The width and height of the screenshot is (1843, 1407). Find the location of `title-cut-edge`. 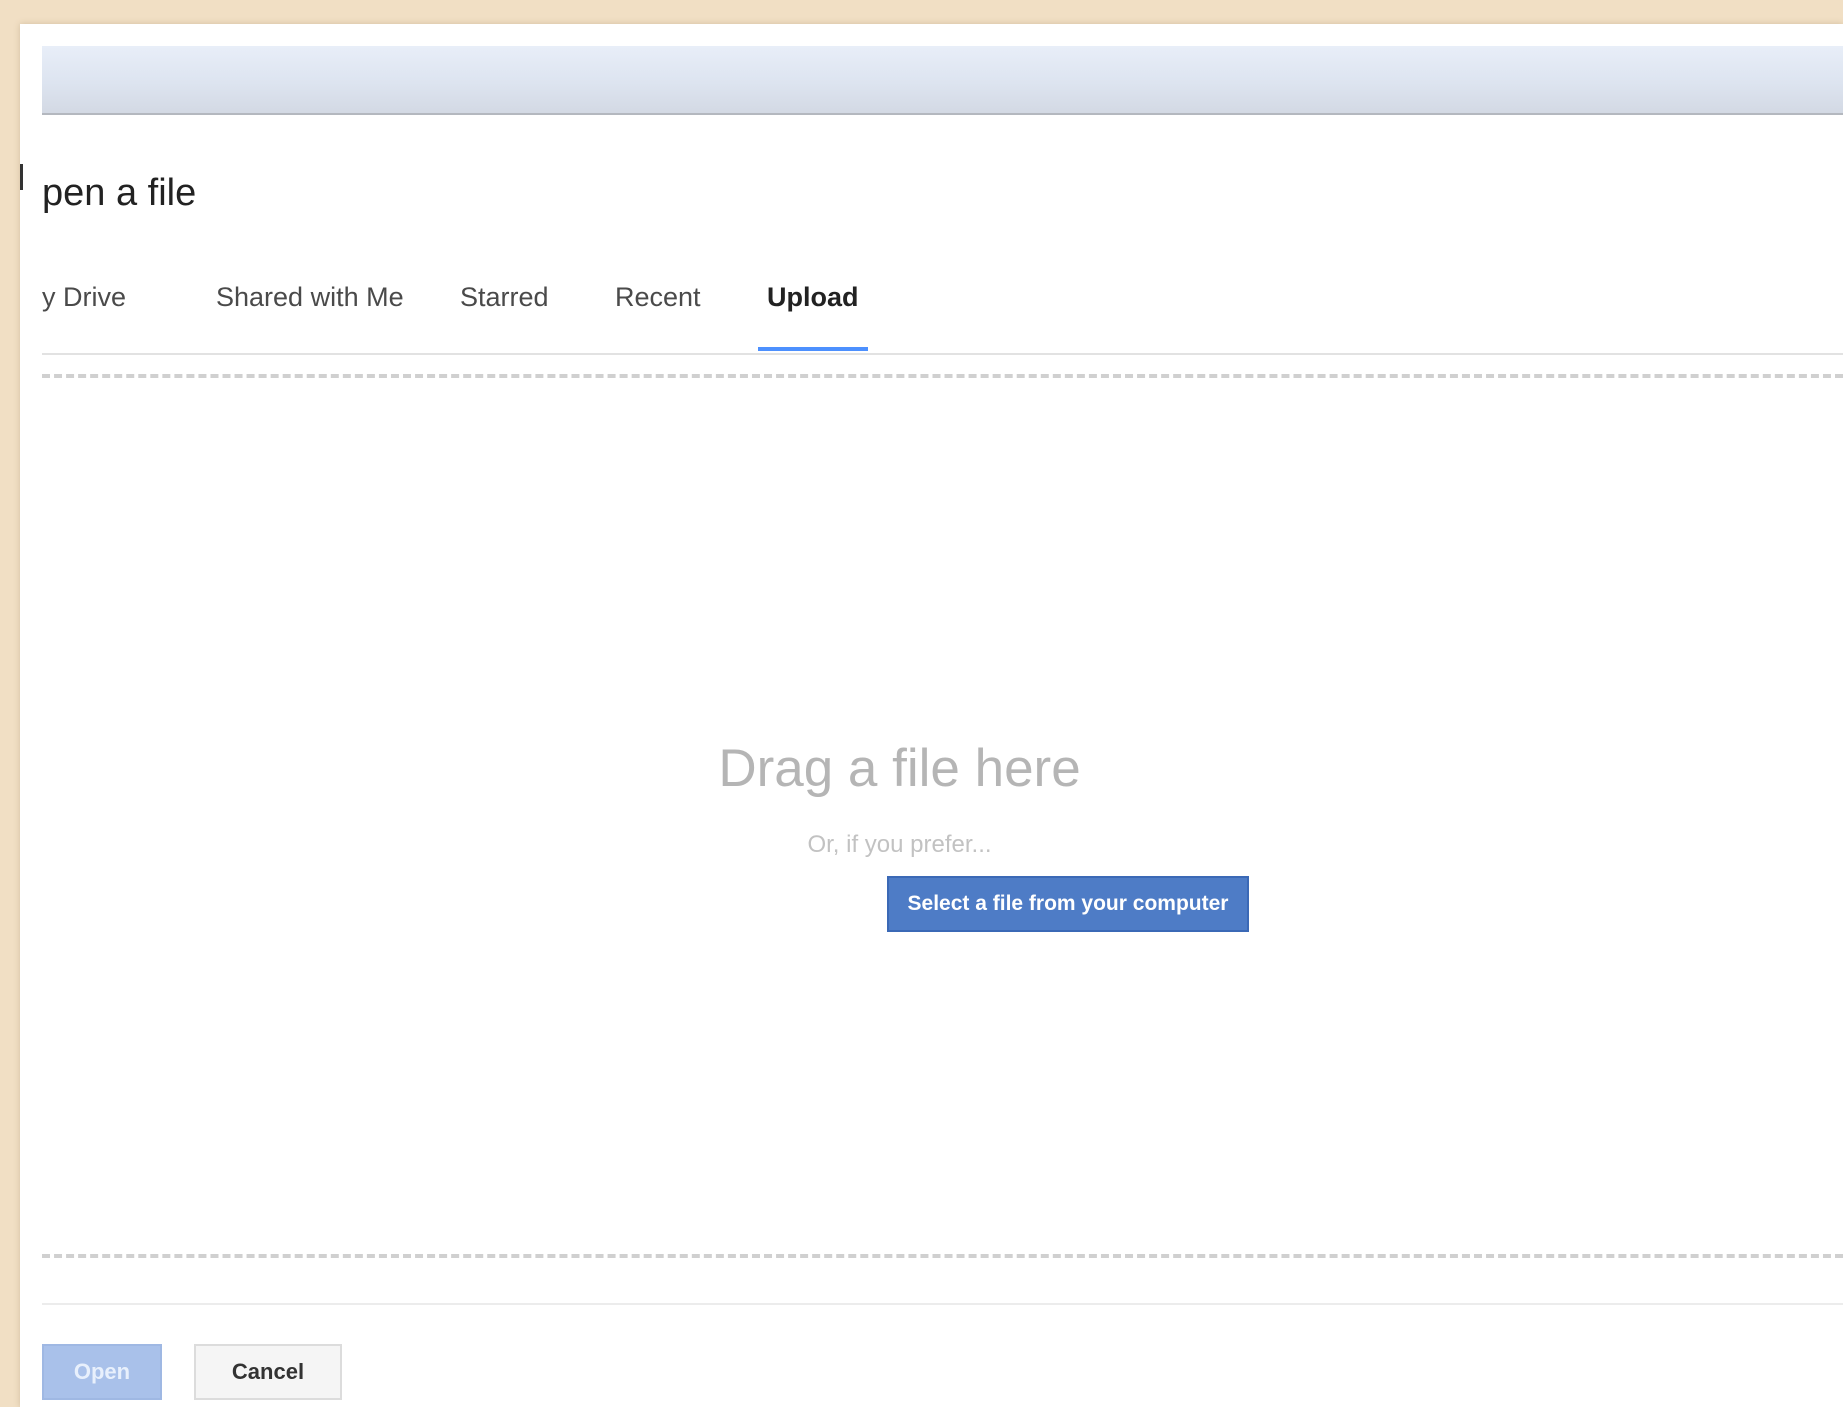

title-cut-edge is located at coordinates (21, 177).